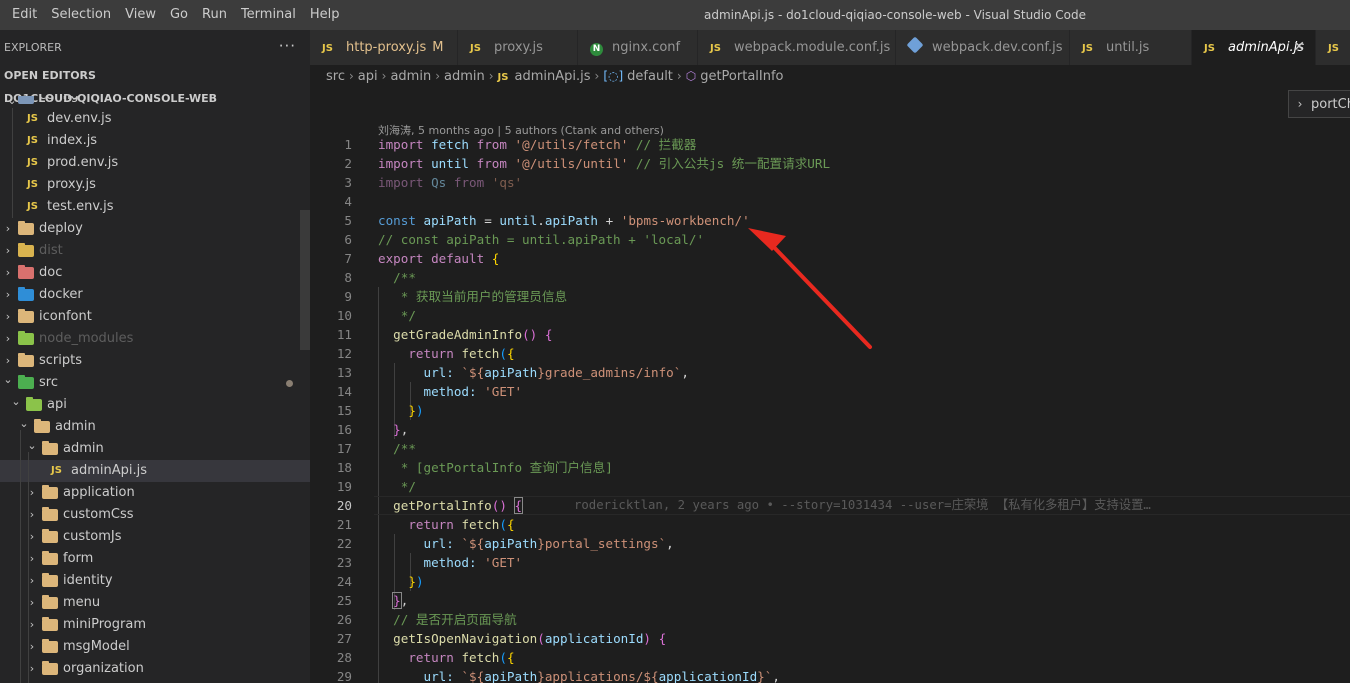  What do you see at coordinates (155, 361) in the screenshot?
I see `tree-item-scripts: › scripts` at bounding box center [155, 361].